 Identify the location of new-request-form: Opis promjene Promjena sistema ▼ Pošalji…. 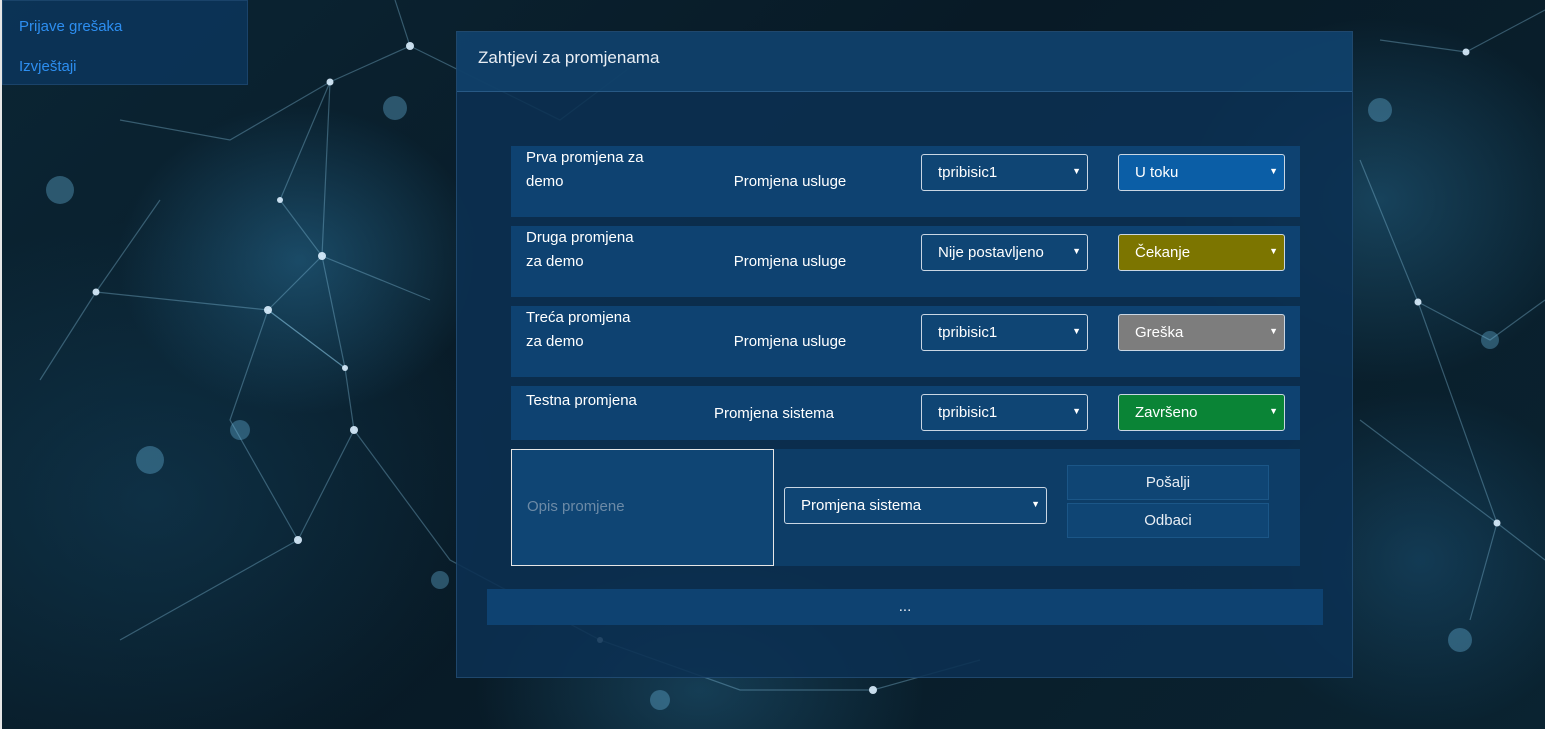
(905, 507).